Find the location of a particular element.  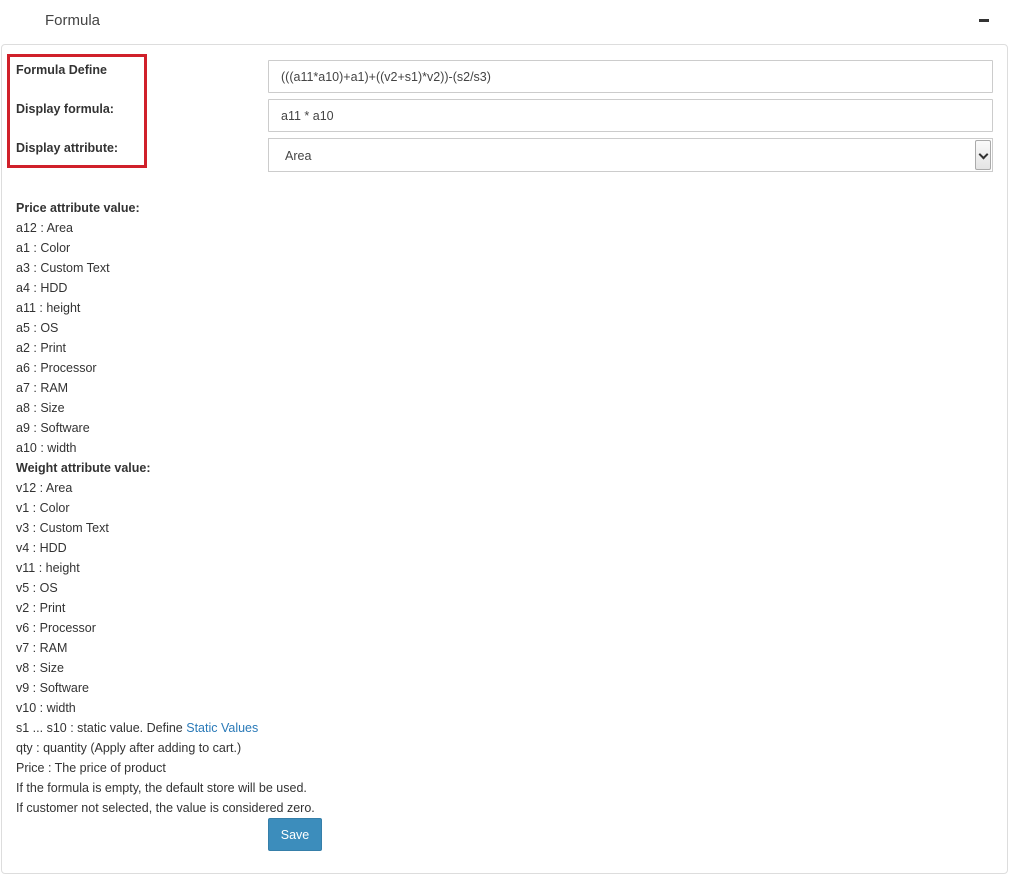

weight-attribute-item: v6 : Processor is located at coordinates (56, 628).